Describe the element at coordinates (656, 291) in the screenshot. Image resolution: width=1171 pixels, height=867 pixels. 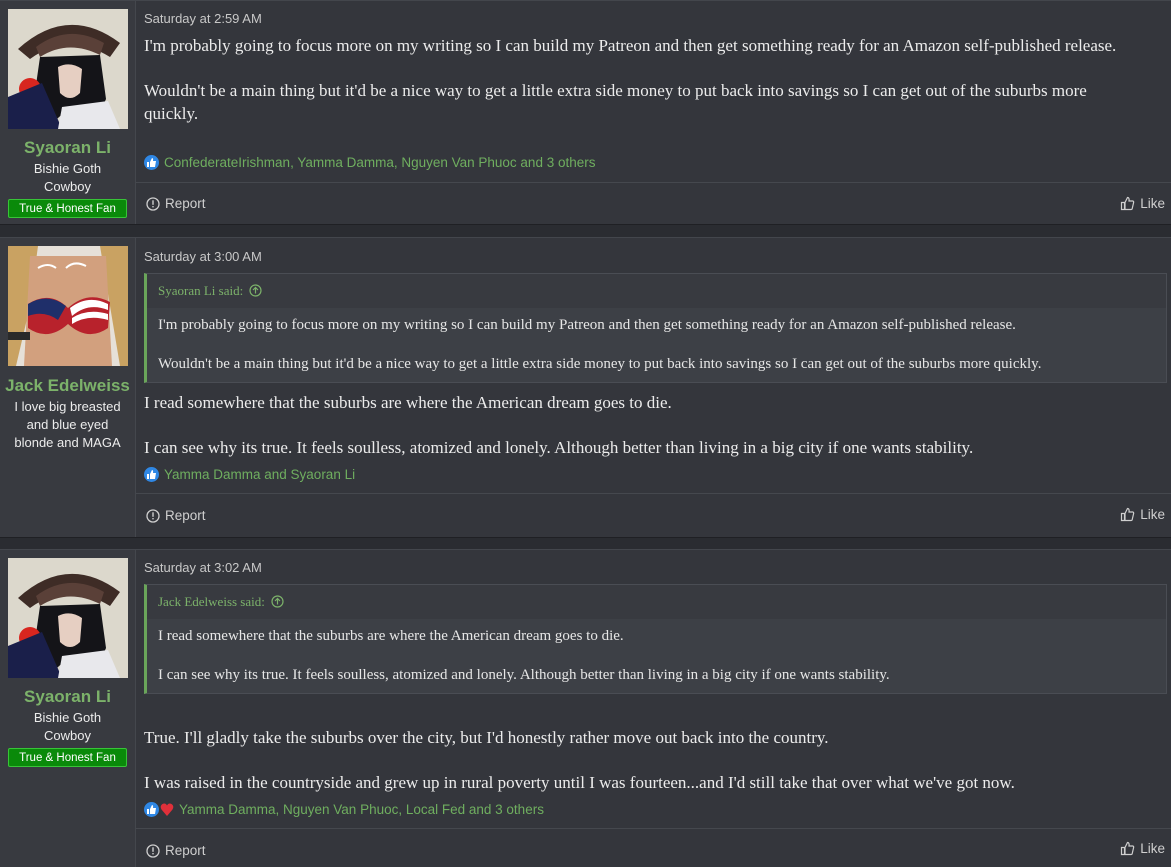
I see `quote-header: Syaoran Li said:` at that location.